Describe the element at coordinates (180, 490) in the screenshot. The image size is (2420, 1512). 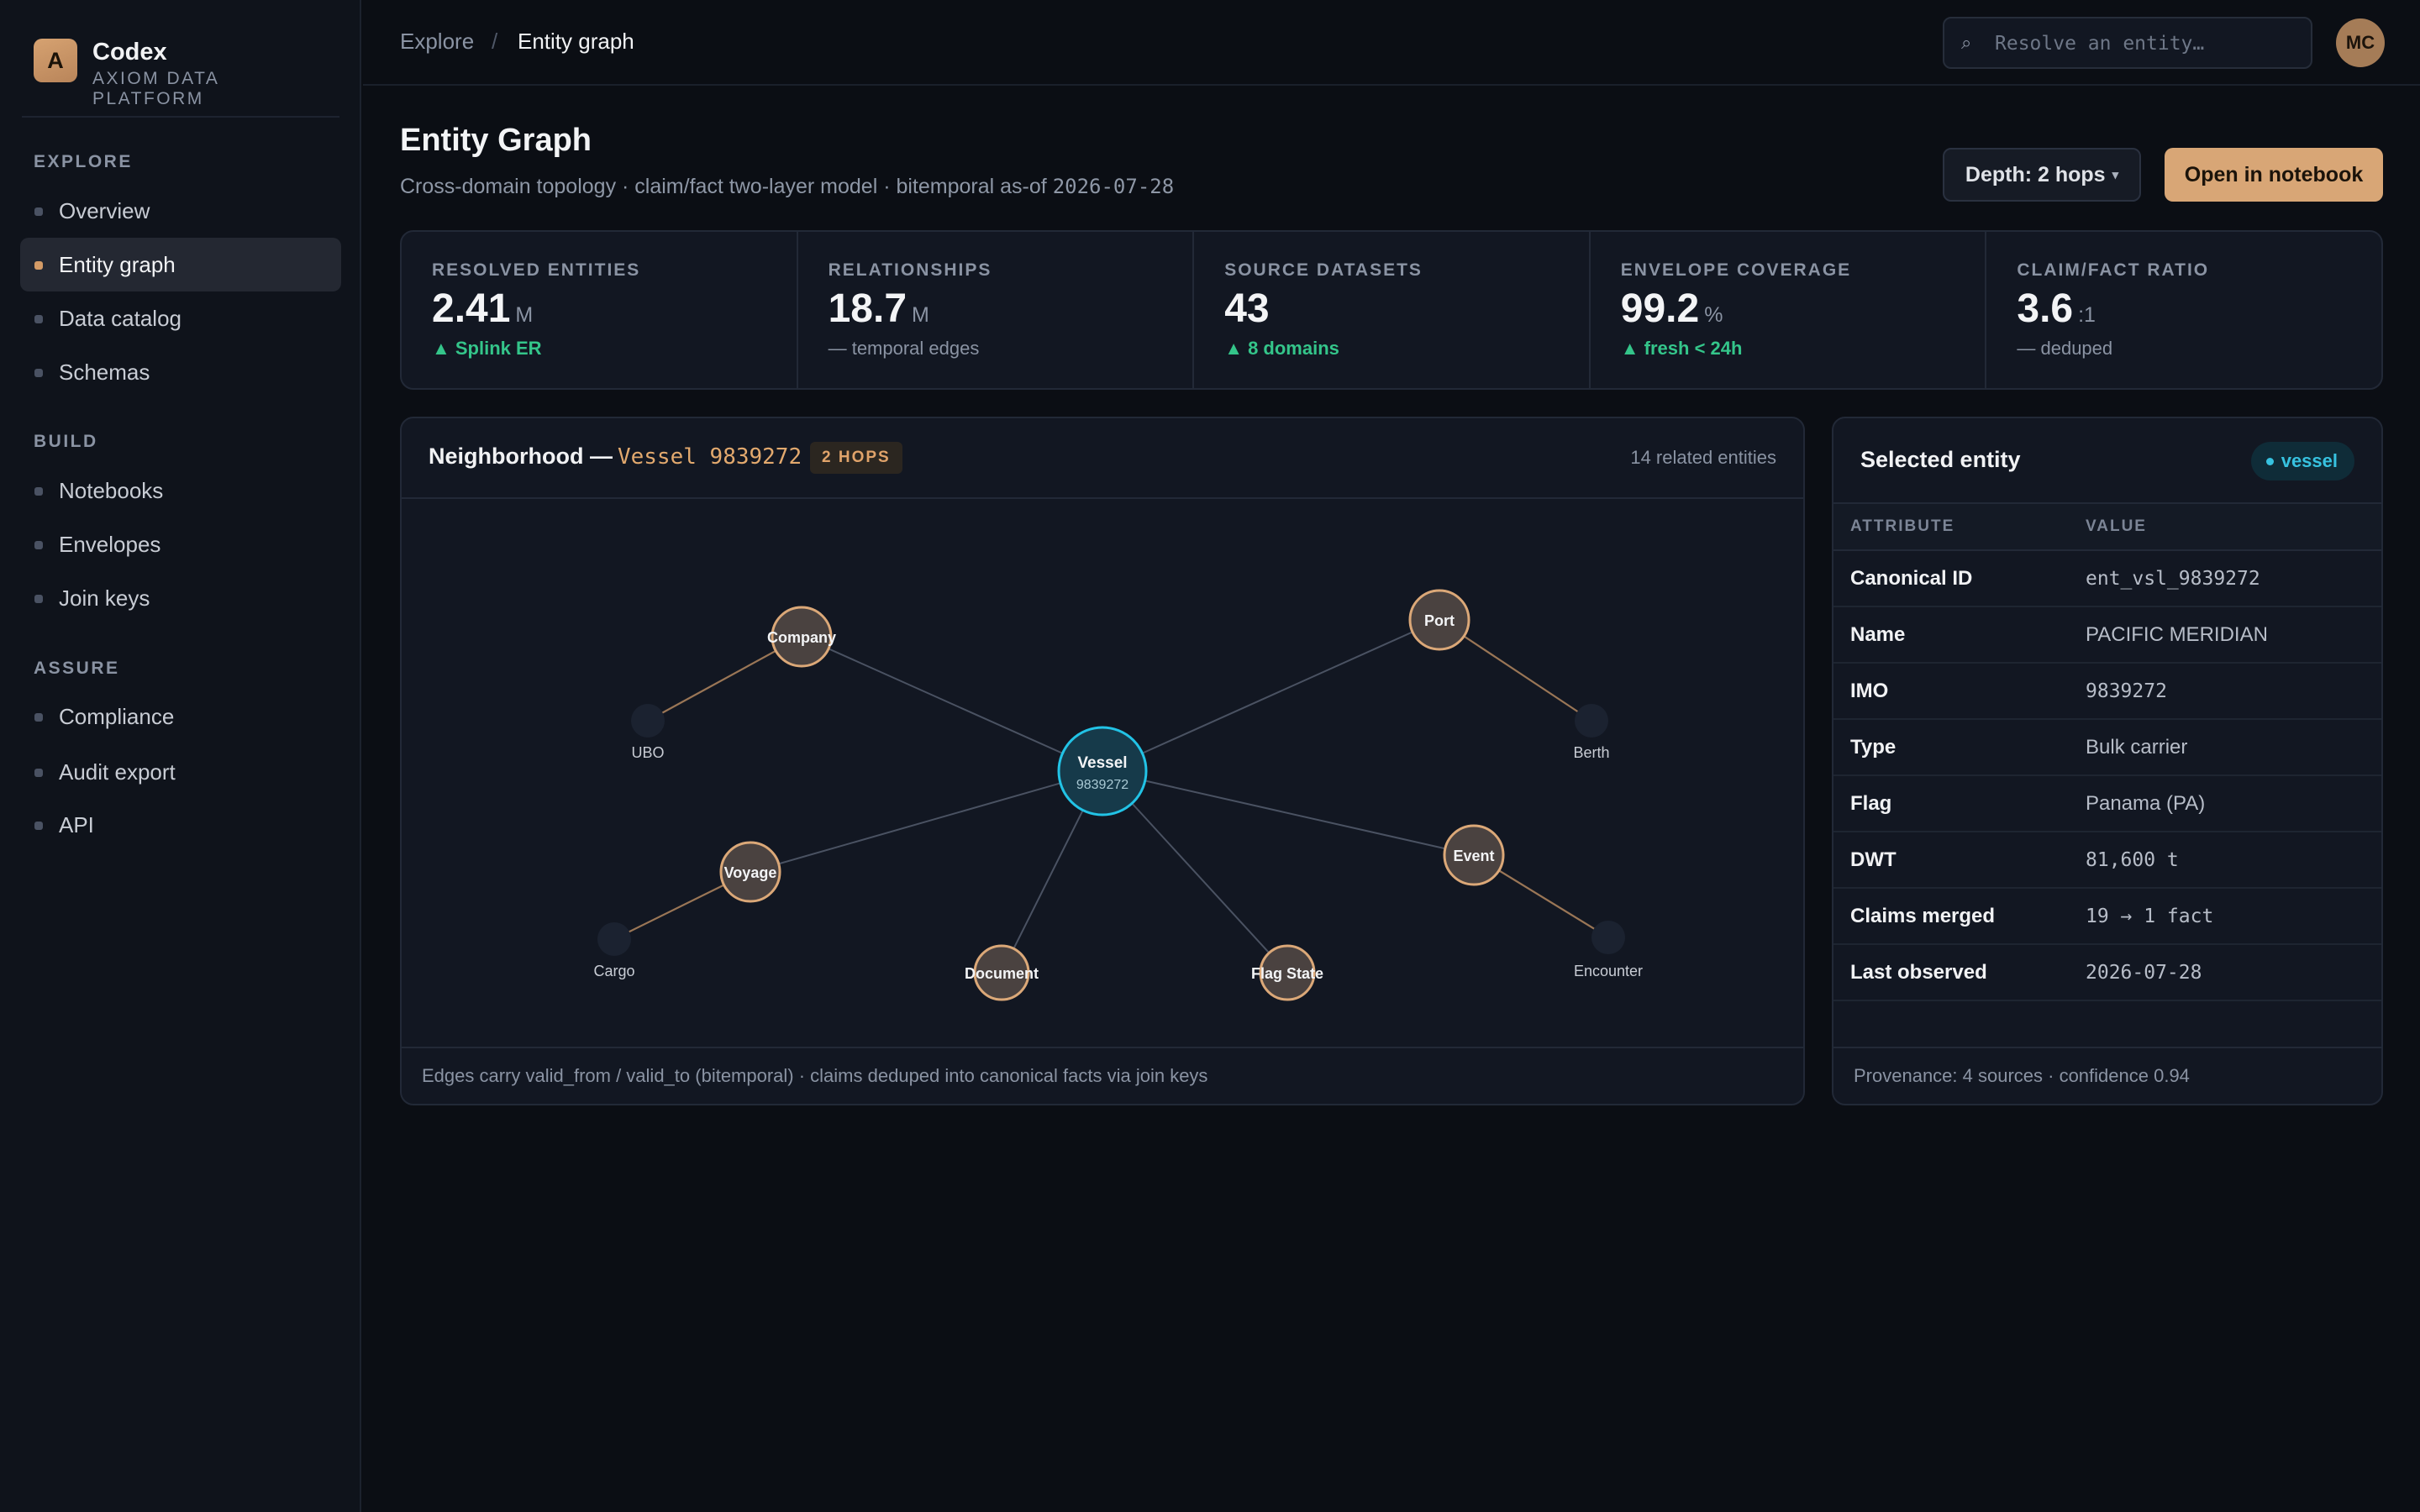
I see `sidebar-item-notebooks: Notebooks` at that location.